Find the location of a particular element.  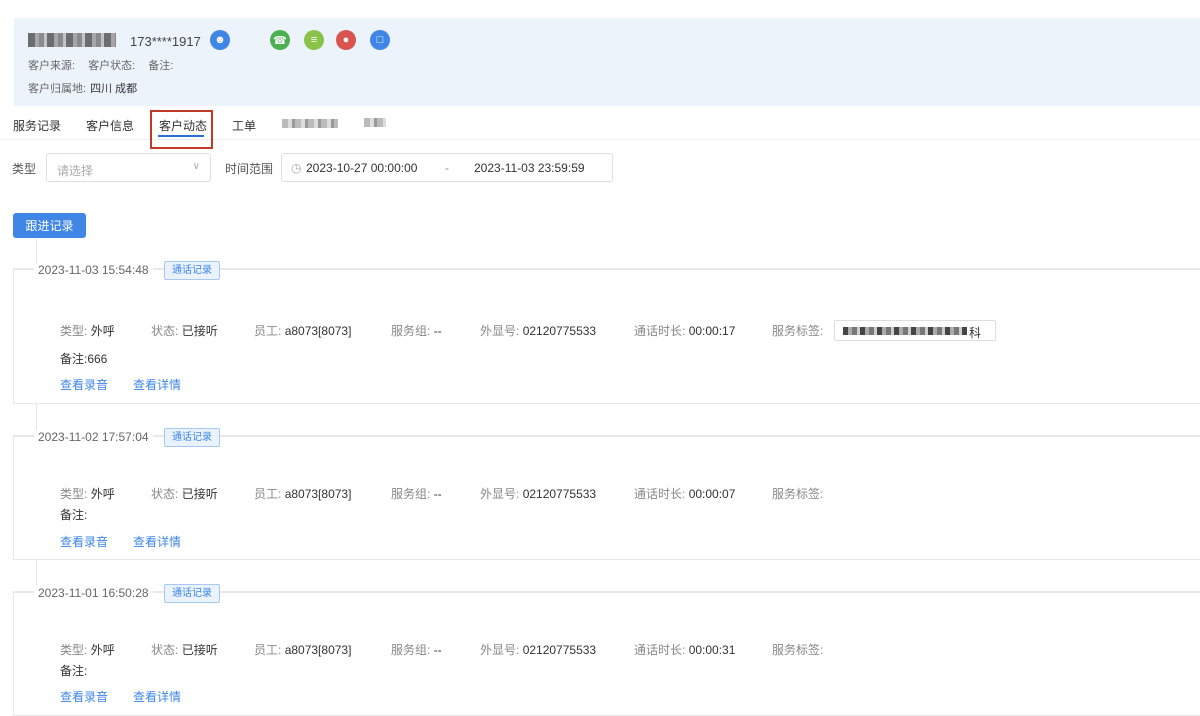

tab-customer-info: 客户信息 is located at coordinates (110, 125).